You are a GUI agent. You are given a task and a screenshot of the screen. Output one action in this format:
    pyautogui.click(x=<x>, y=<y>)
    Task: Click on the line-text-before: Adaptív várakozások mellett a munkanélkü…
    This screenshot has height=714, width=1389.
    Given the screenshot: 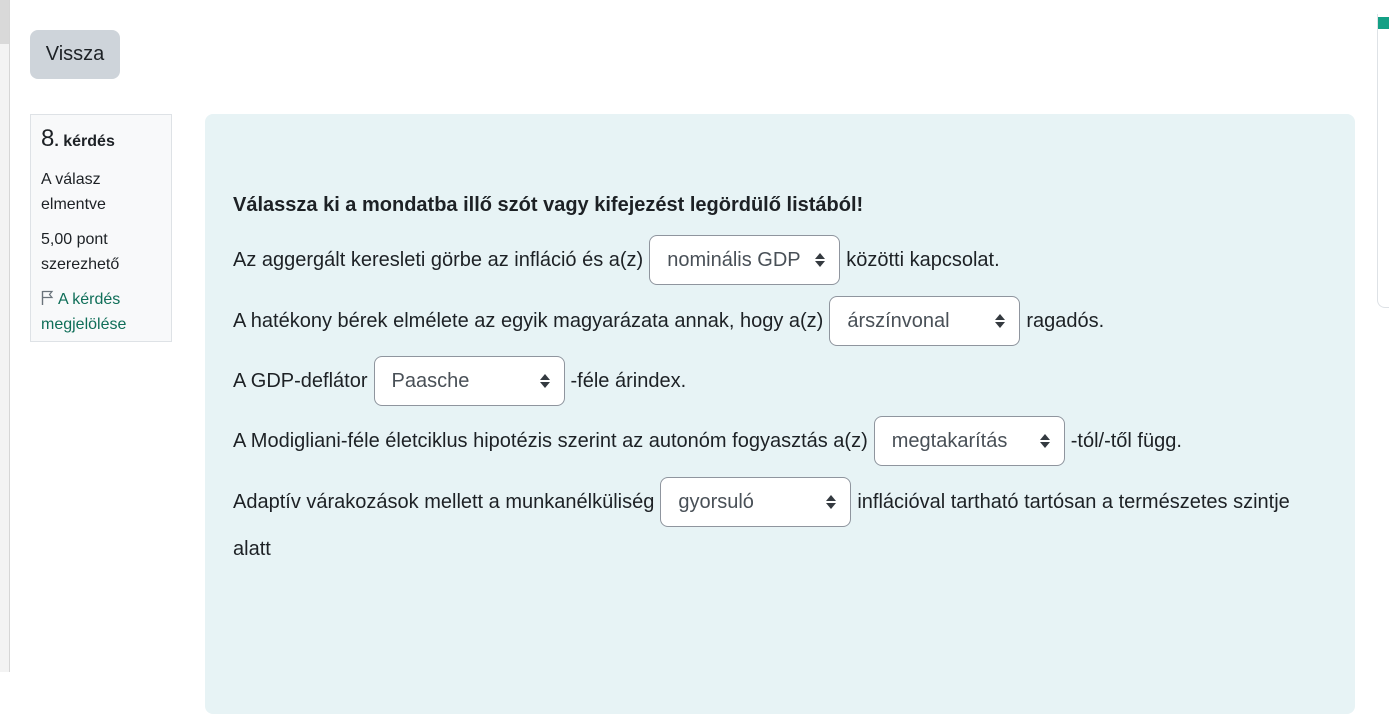 What is the action you would take?
    pyautogui.click(x=444, y=502)
    